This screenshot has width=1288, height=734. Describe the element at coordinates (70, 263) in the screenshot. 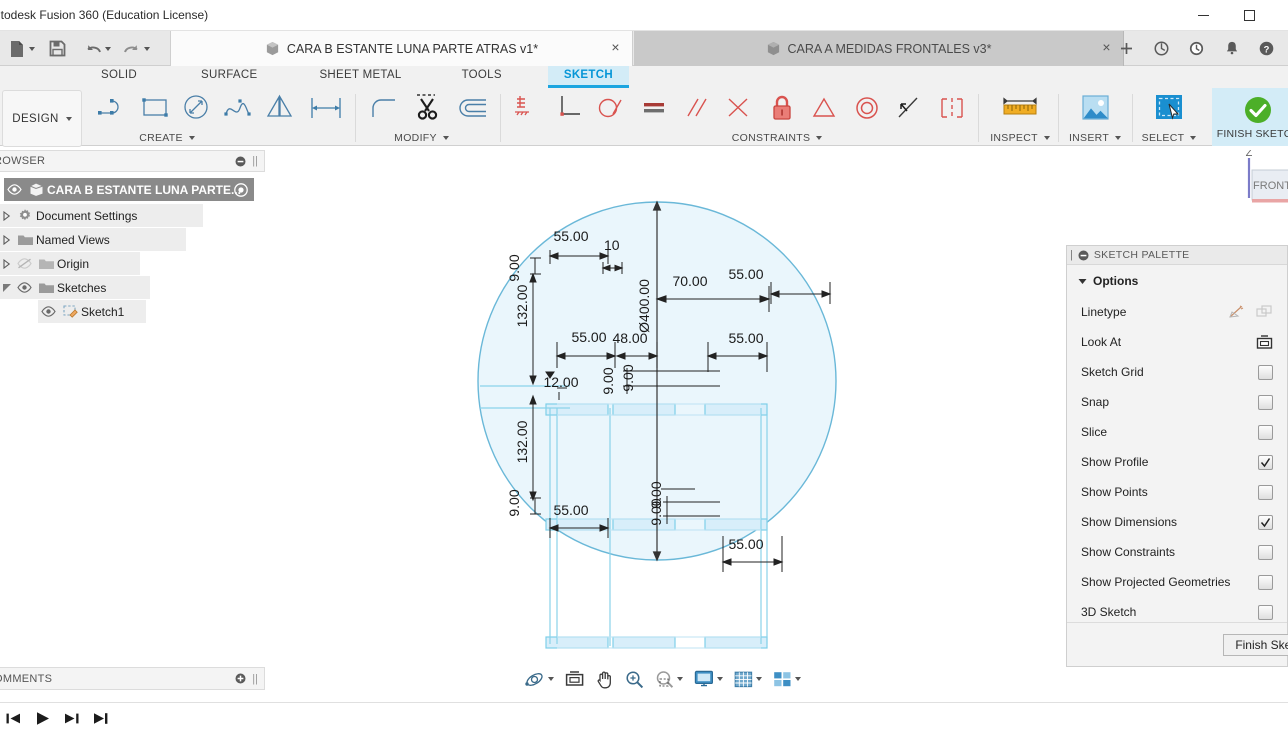

I see `tree-item-origin: Origin` at that location.